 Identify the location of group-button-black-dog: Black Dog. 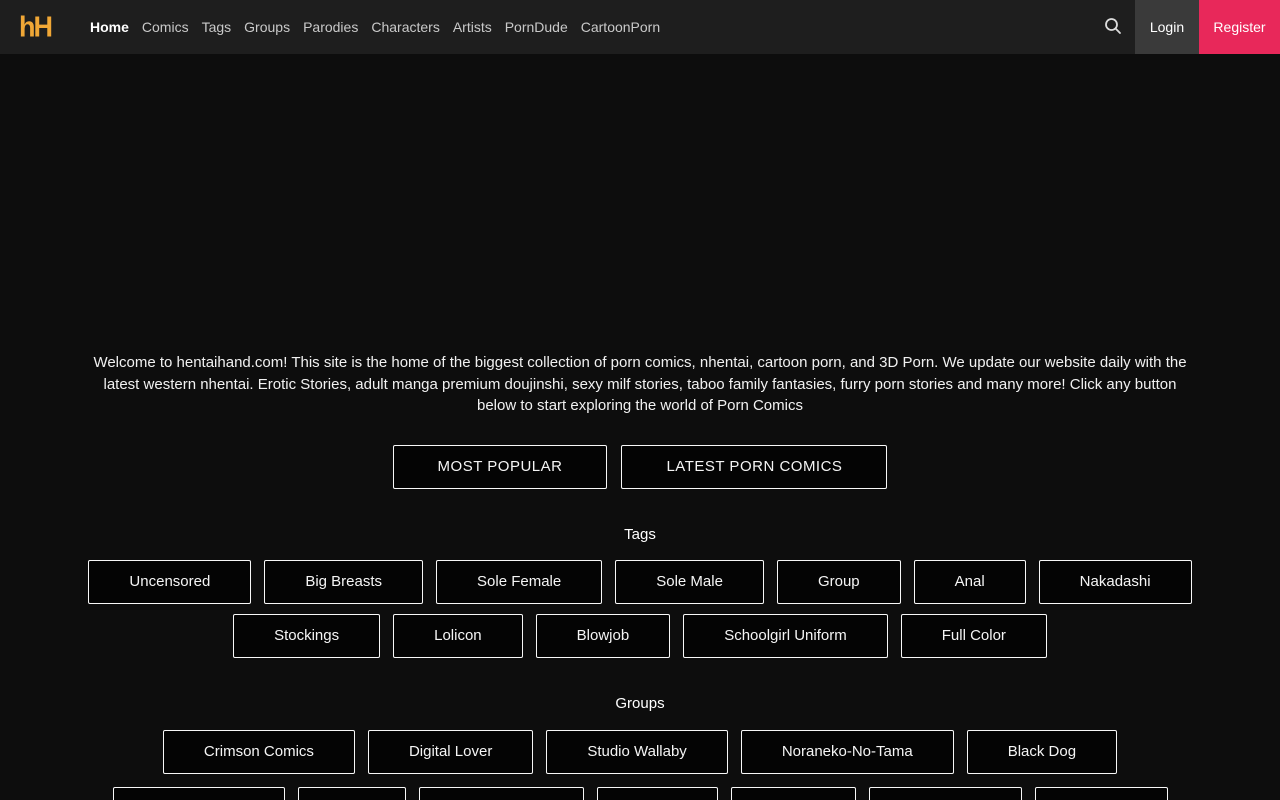
(1042, 751).